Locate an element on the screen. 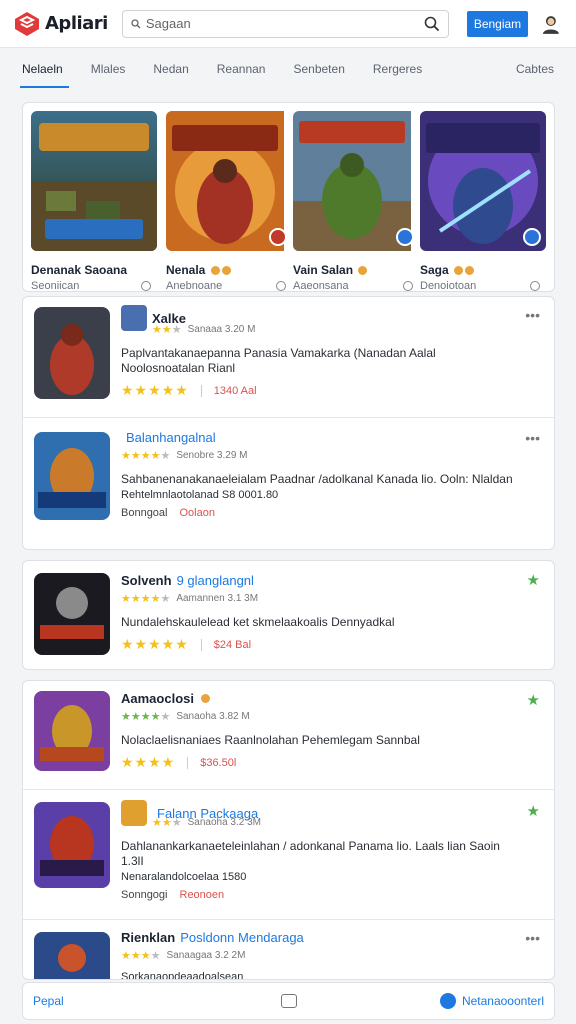 The height and width of the screenshot is (1024, 576). rating-text: Aamannen 3.1 3M is located at coordinates (217, 598).